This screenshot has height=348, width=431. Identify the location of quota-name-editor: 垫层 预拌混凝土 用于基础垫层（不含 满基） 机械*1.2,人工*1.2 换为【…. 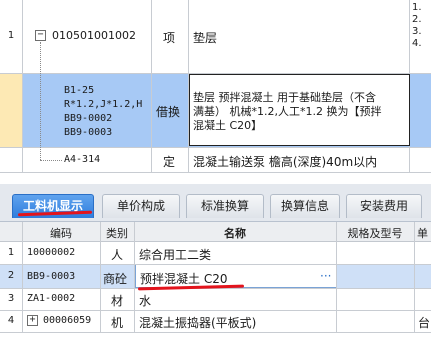
(299, 110).